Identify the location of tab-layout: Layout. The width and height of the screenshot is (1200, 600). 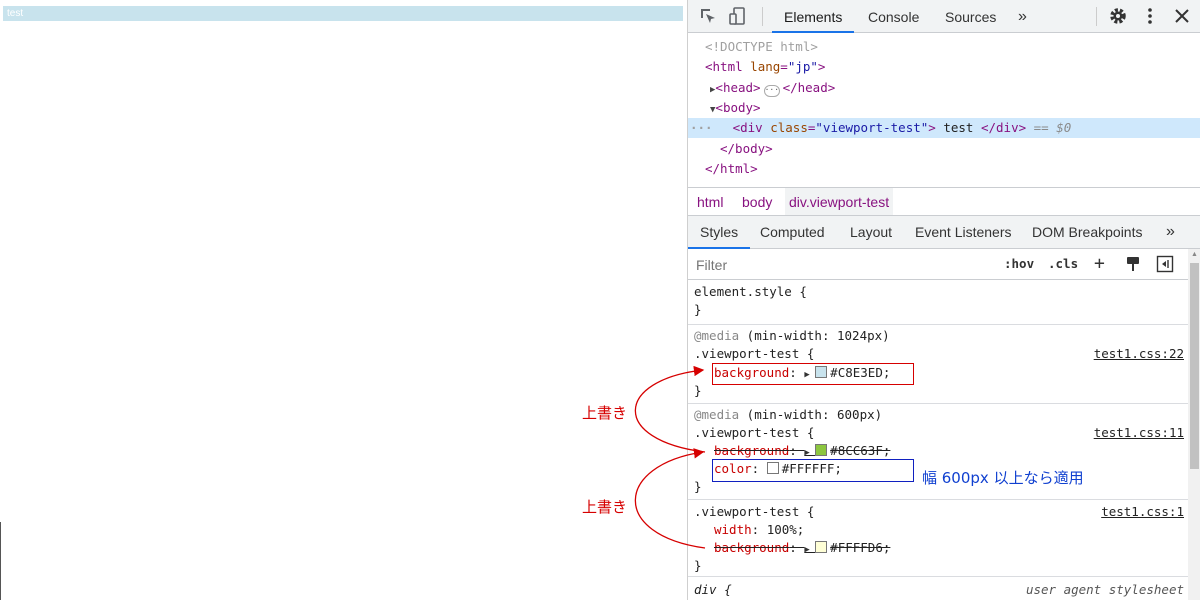
(871, 232).